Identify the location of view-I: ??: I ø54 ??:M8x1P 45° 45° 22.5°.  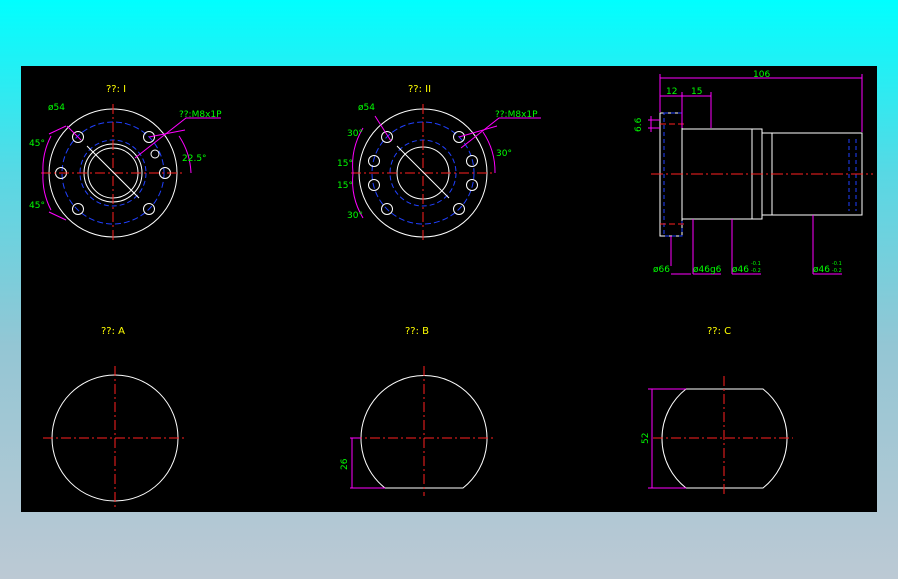
(125, 163).